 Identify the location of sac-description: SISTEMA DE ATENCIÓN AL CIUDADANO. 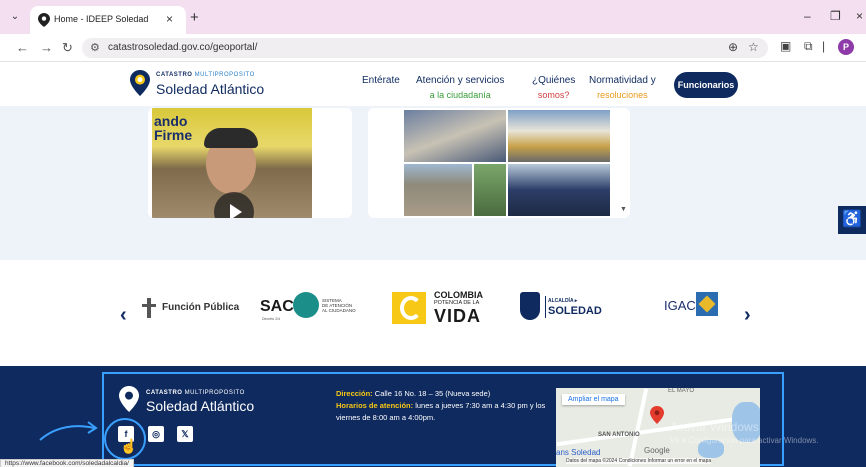
(339, 305).